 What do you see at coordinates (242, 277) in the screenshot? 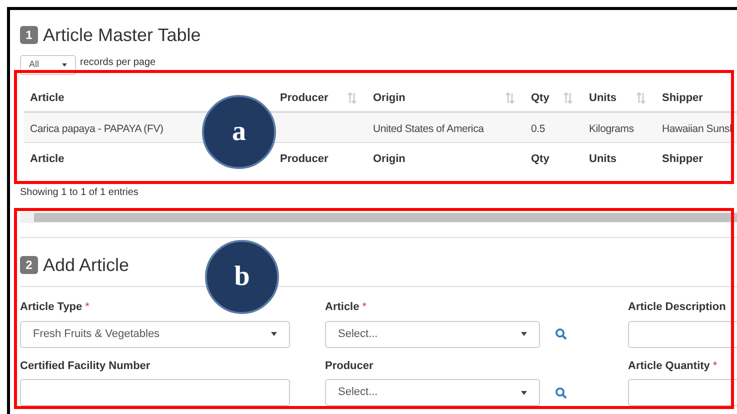
I see `callout-marker: b` at bounding box center [242, 277].